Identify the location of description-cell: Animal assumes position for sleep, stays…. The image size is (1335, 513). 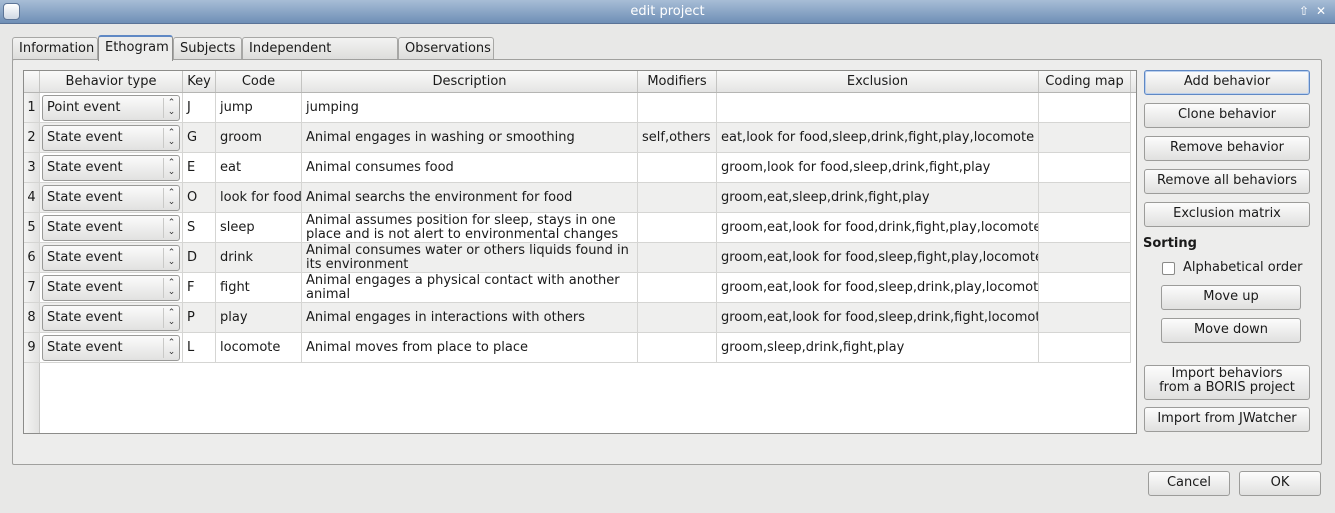
(470, 228).